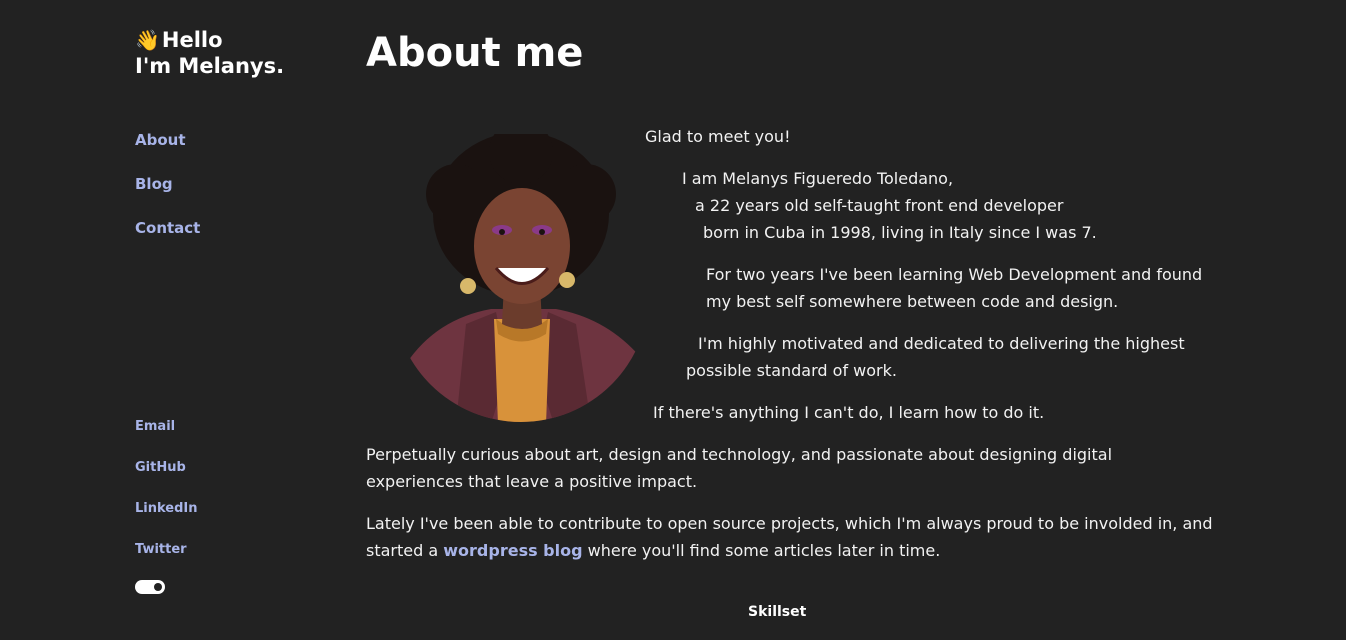  What do you see at coordinates (209, 53) in the screenshot?
I see `site-greeting: 👋Hello I'm Melanys.` at bounding box center [209, 53].